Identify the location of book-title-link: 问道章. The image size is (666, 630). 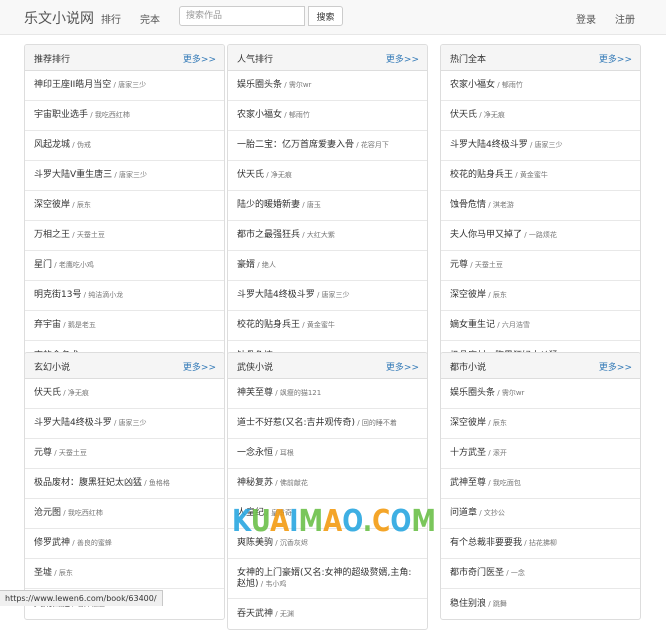
(463, 513).